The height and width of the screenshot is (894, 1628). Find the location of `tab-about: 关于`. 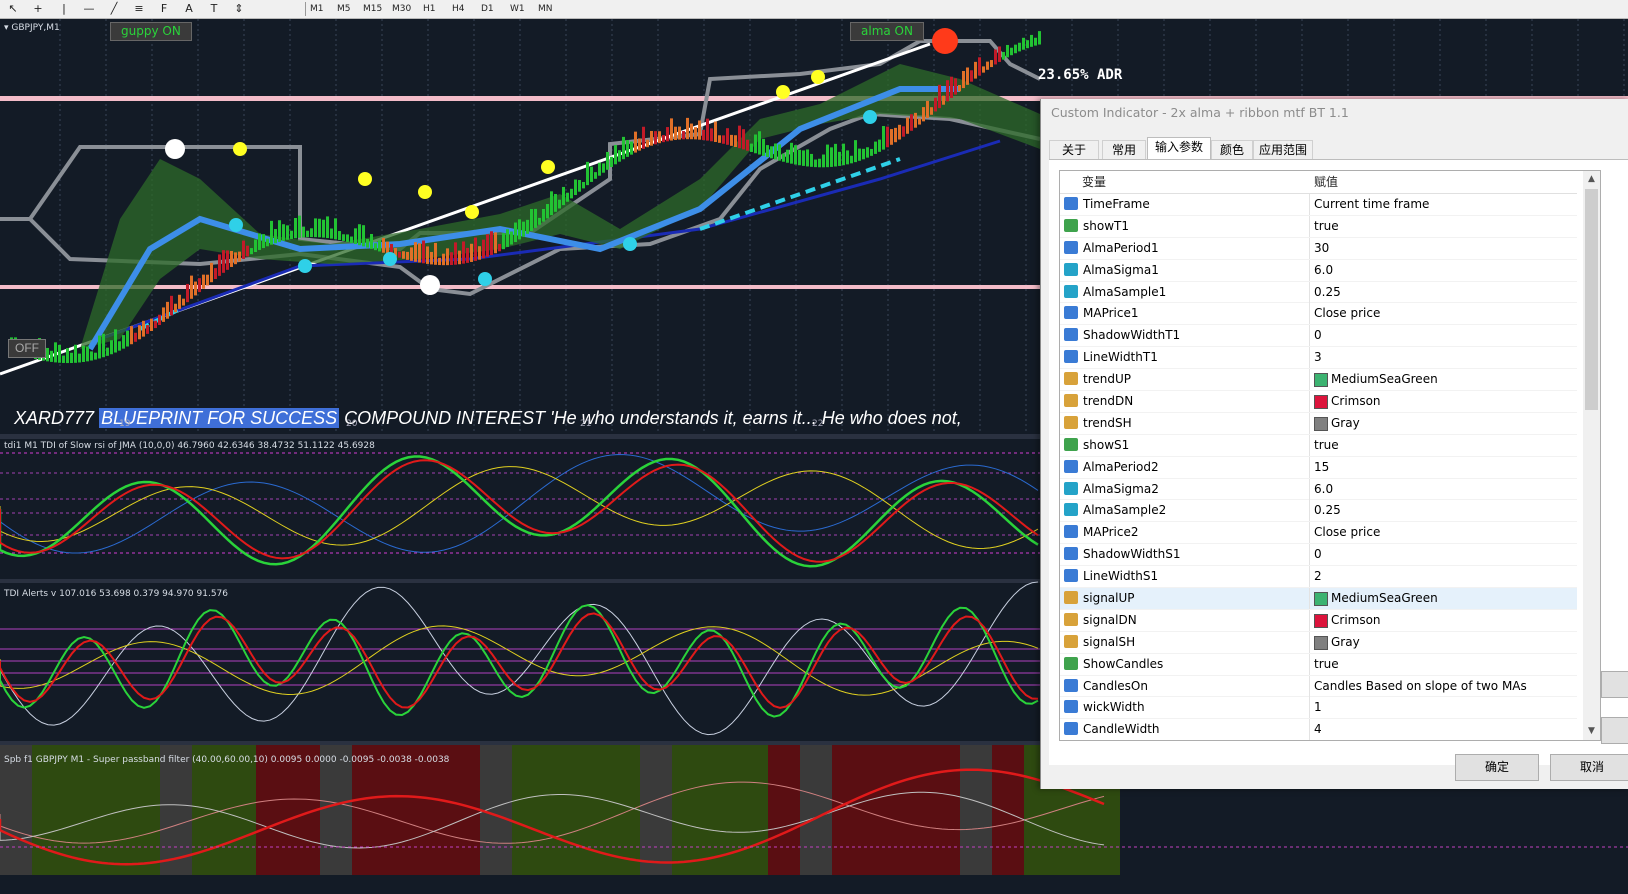

tab-about: 关于 is located at coordinates (1074, 150).